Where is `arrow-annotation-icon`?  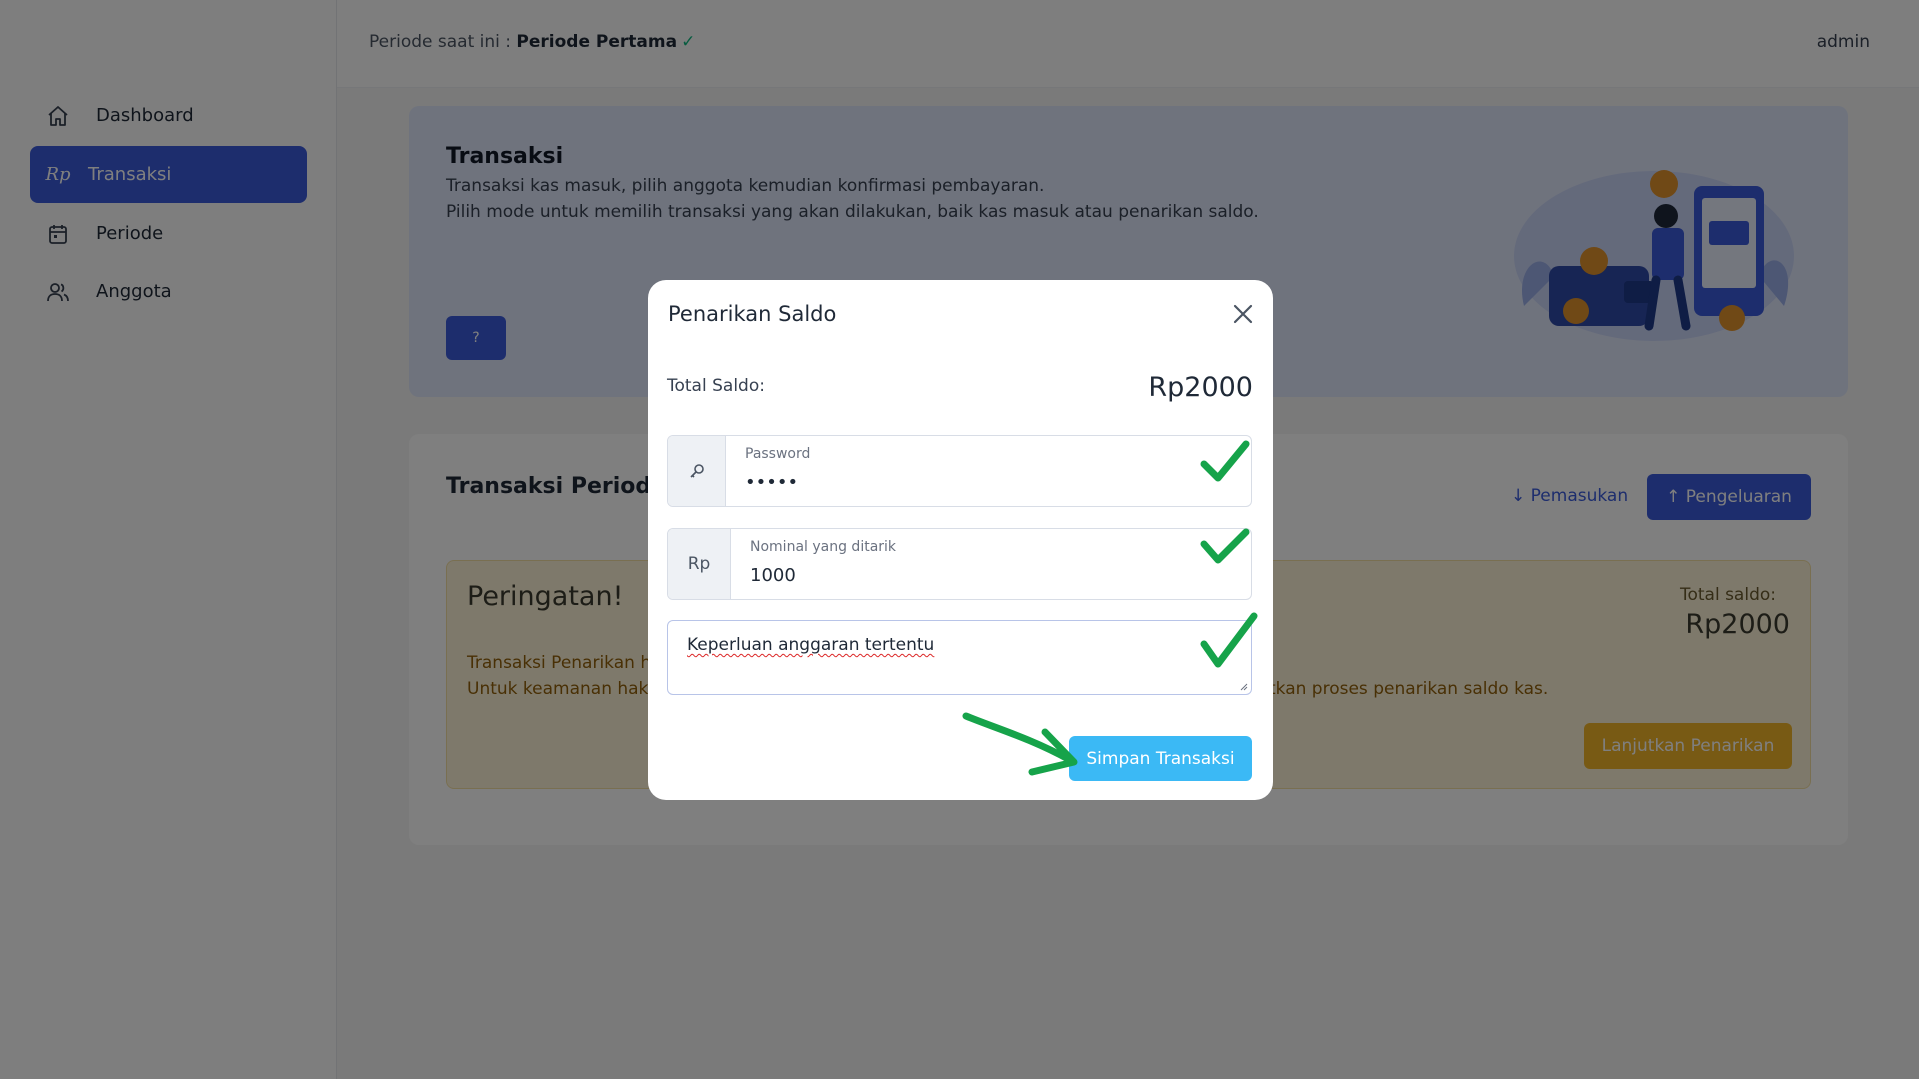 arrow-annotation-icon is located at coordinates (1020, 744).